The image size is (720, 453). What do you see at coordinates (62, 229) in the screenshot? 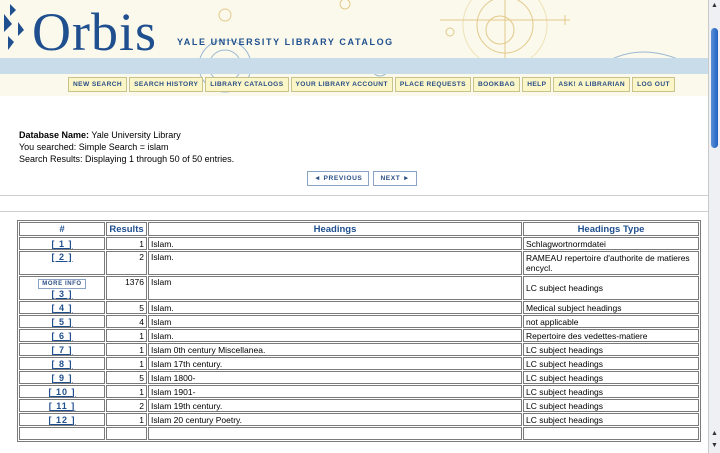
I see `column-header-number: #` at bounding box center [62, 229].